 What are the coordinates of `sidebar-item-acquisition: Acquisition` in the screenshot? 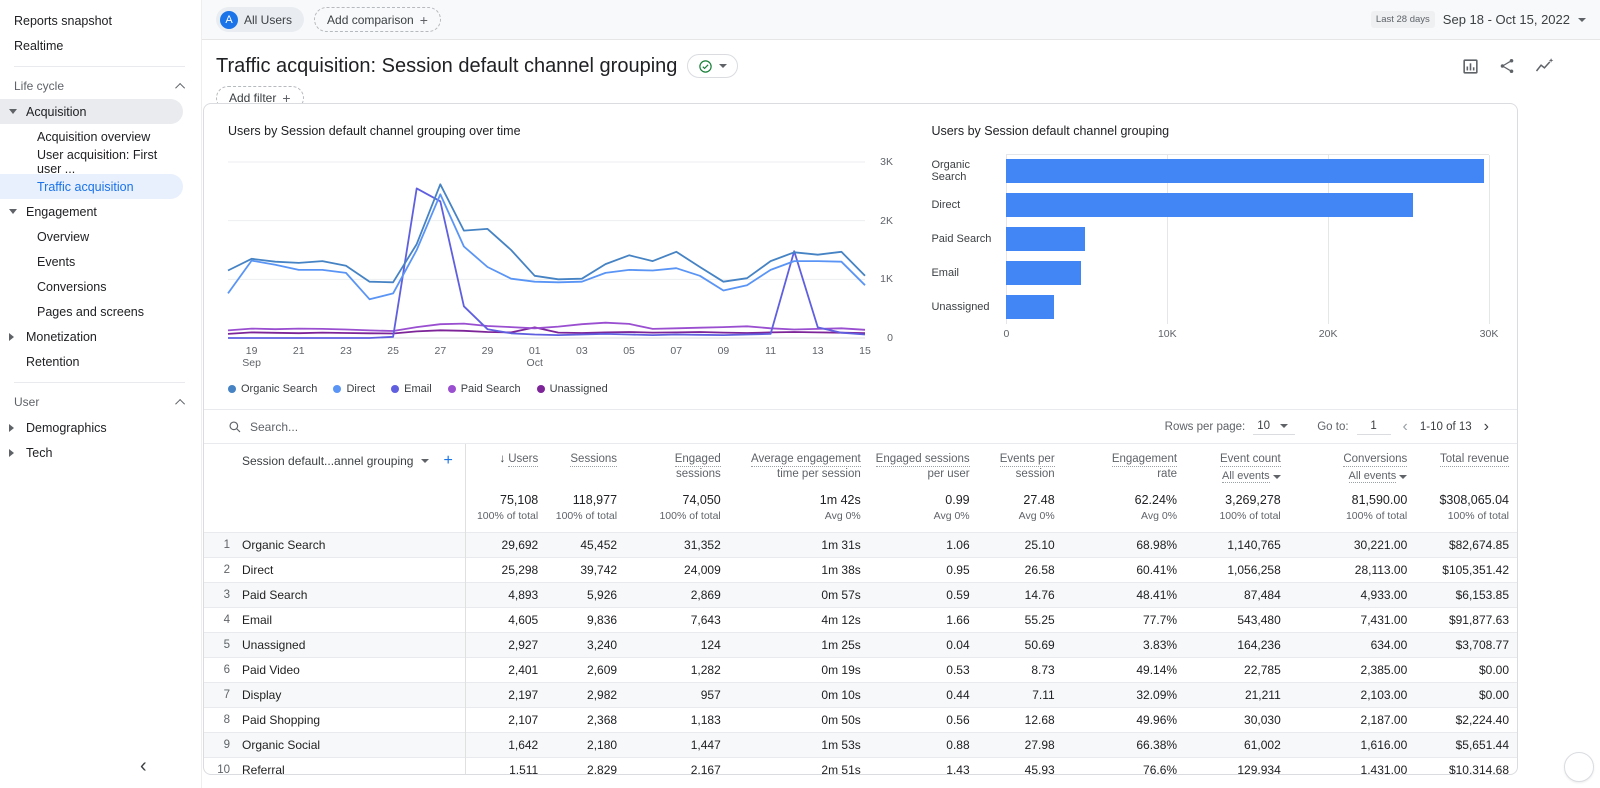 It's located at (91, 111).